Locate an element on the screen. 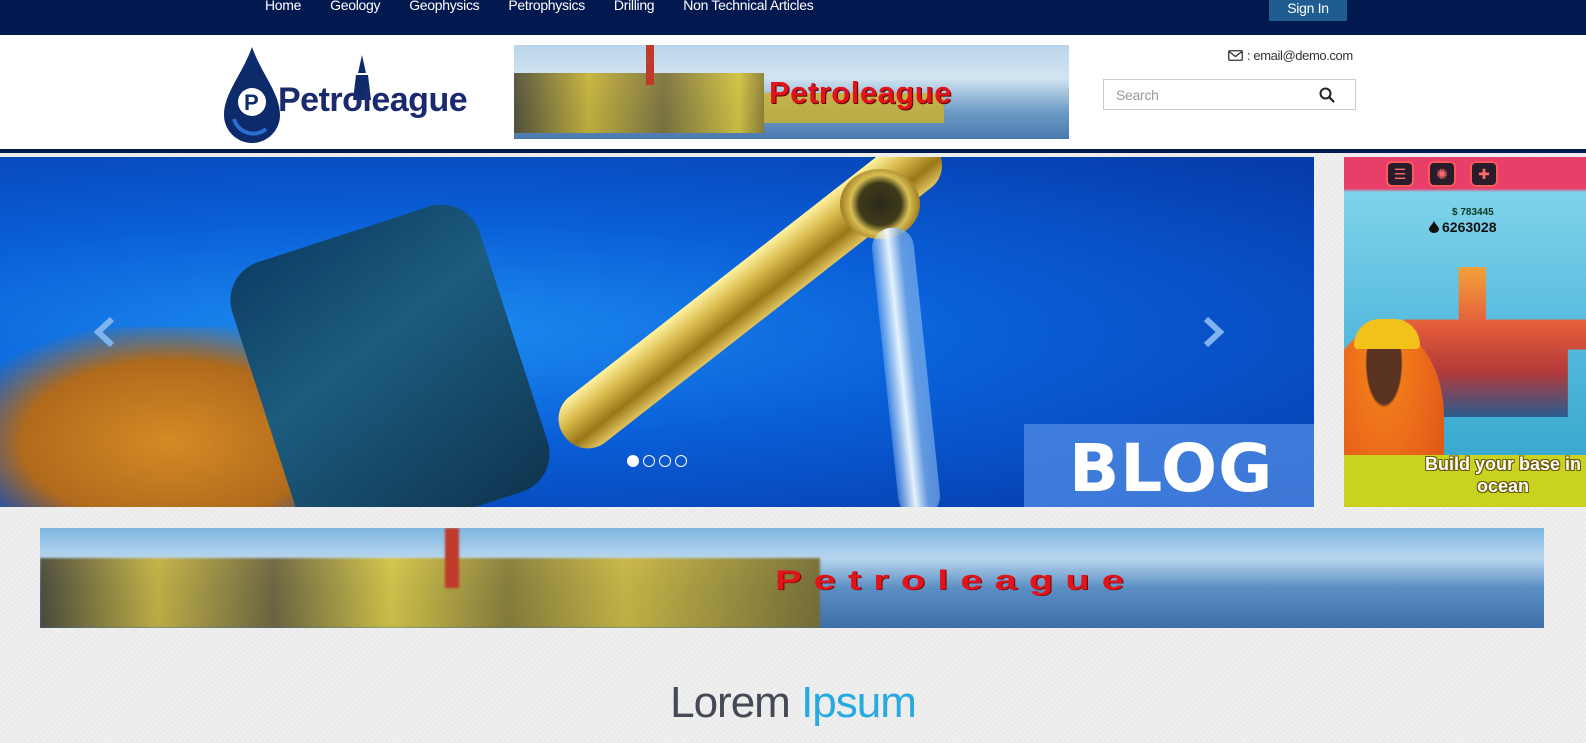 This screenshot has width=1586, height=743. wide-banner-rig-image is located at coordinates (430, 593).